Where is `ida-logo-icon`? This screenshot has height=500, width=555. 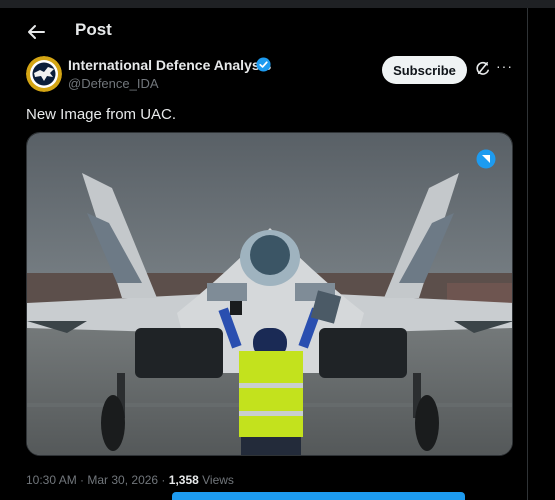 ida-logo-icon is located at coordinates (44, 74).